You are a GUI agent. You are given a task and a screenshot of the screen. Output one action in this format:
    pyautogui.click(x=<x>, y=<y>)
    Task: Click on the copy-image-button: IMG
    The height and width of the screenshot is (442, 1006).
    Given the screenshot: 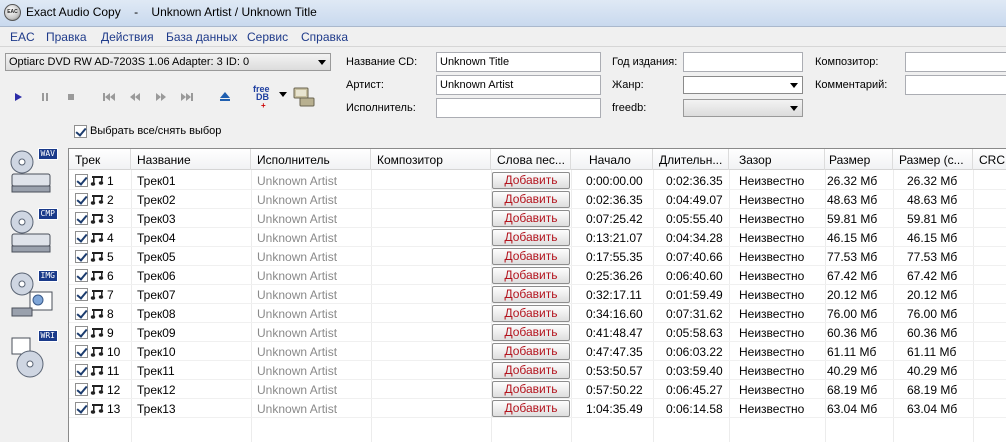 What is the action you would take?
    pyautogui.click(x=33, y=299)
    